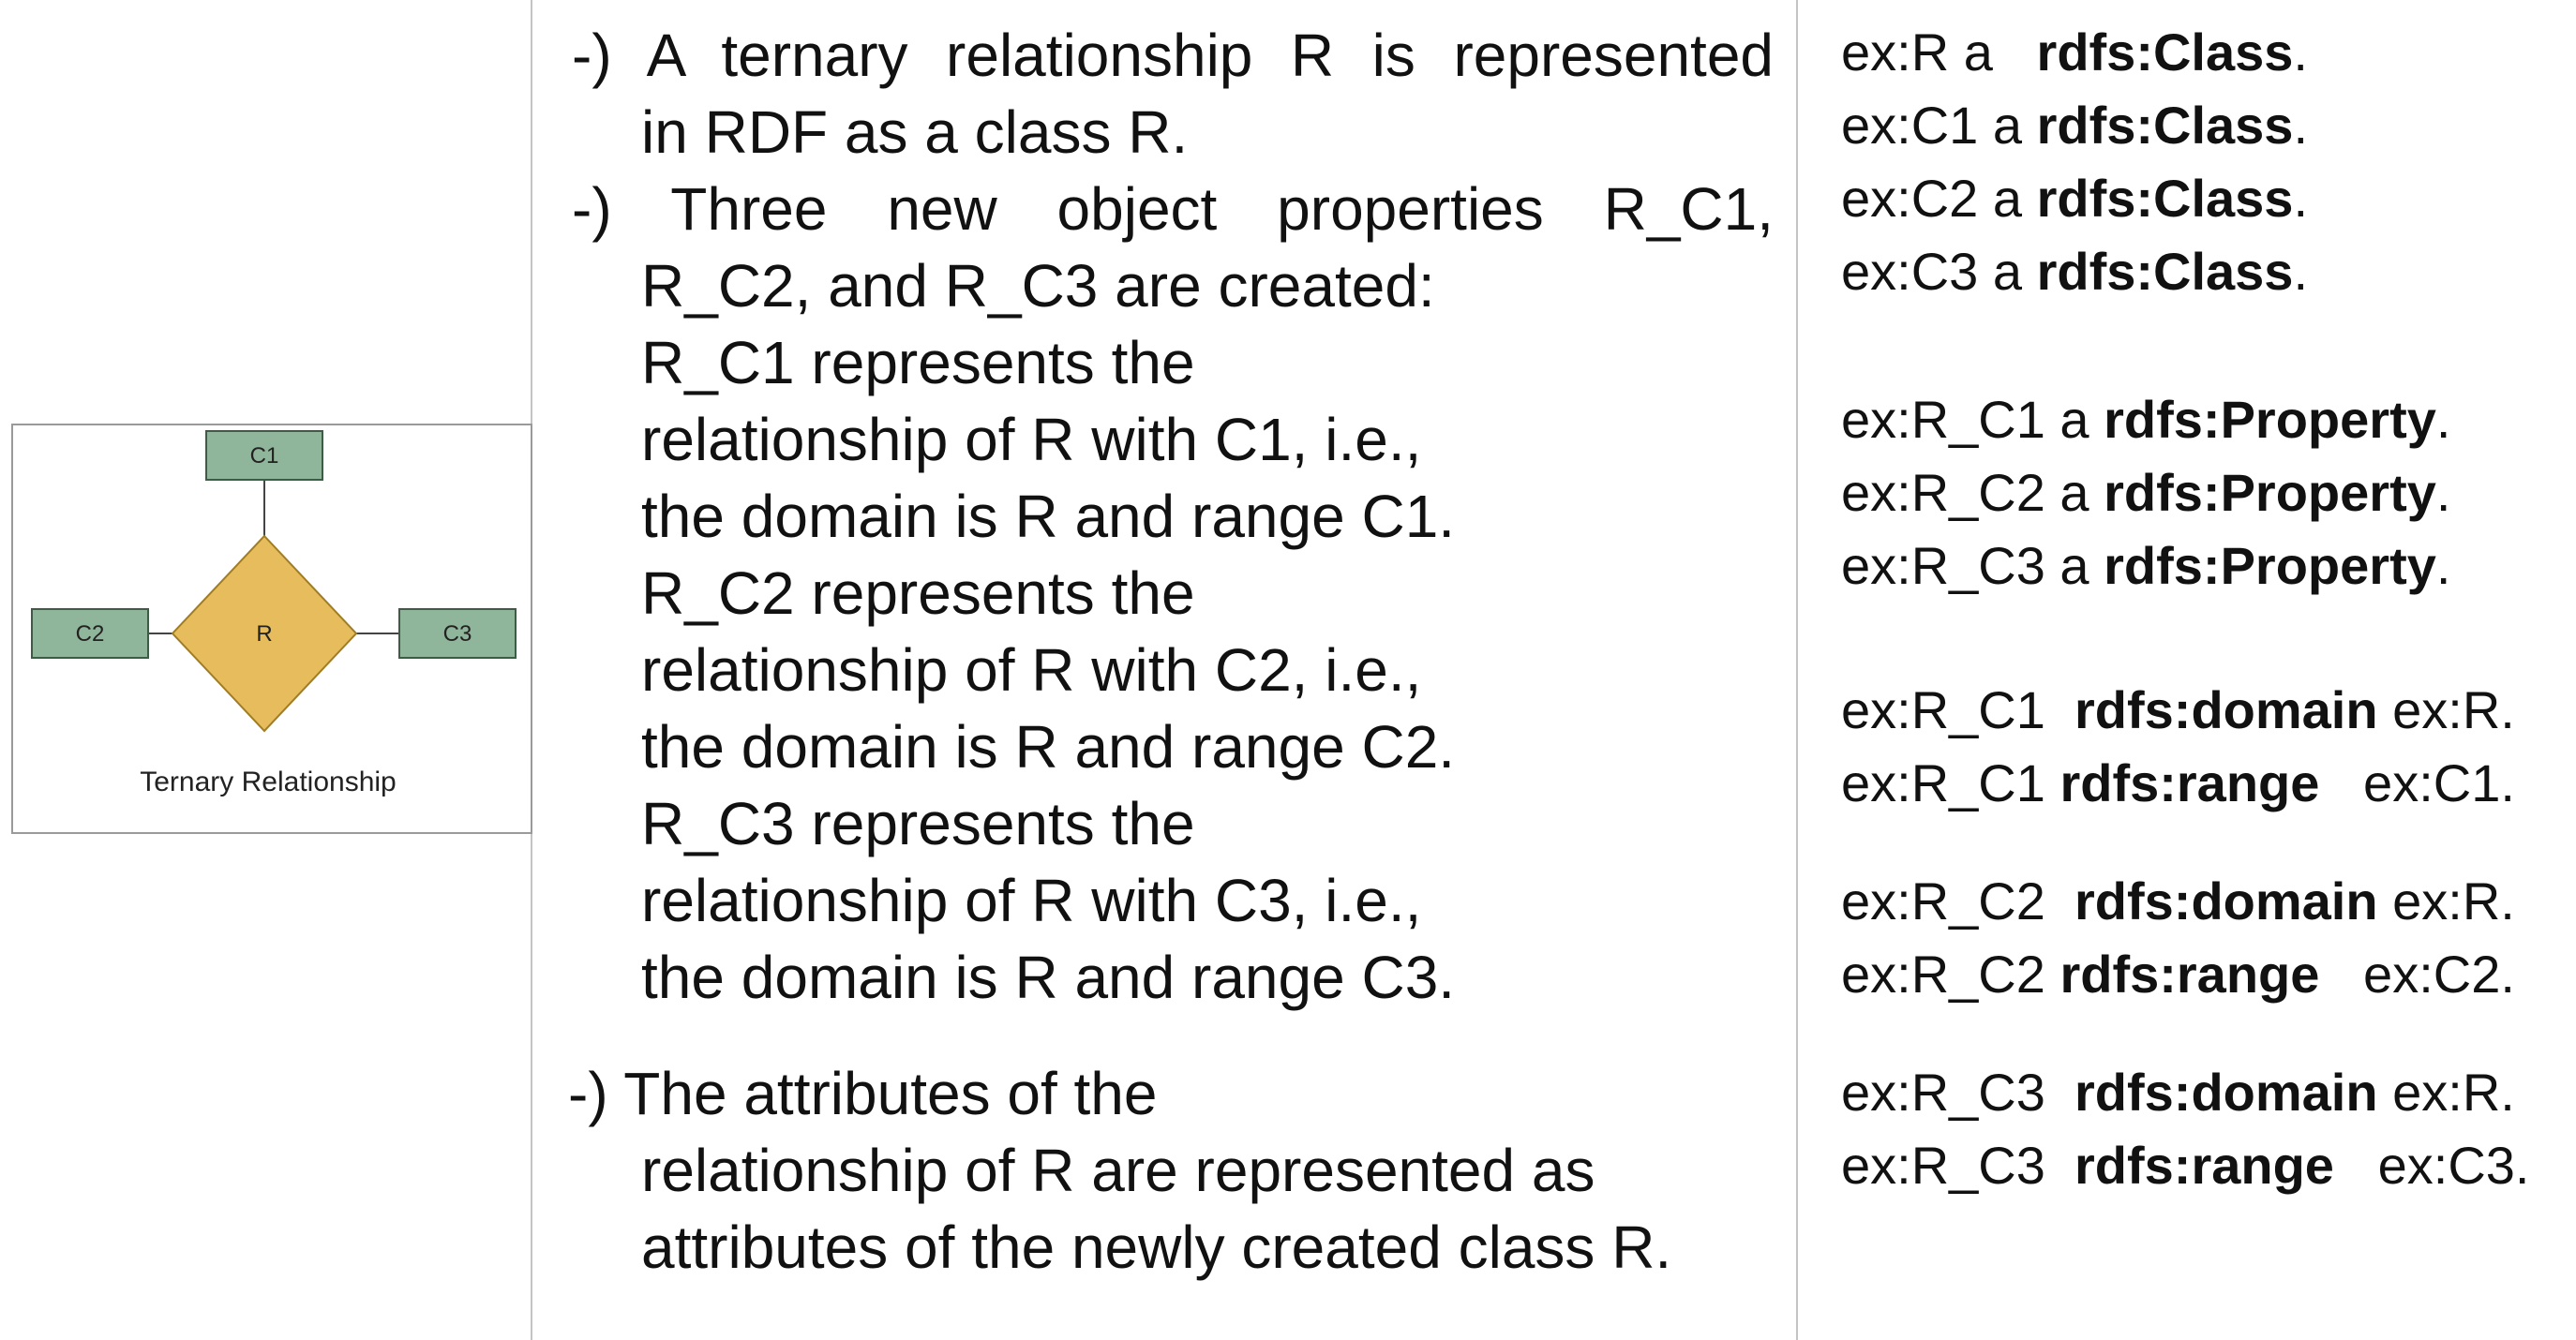 The image size is (2576, 1340). What do you see at coordinates (1972, 419) in the screenshot?
I see `rdf-subject: ex:R_C1 a` at bounding box center [1972, 419].